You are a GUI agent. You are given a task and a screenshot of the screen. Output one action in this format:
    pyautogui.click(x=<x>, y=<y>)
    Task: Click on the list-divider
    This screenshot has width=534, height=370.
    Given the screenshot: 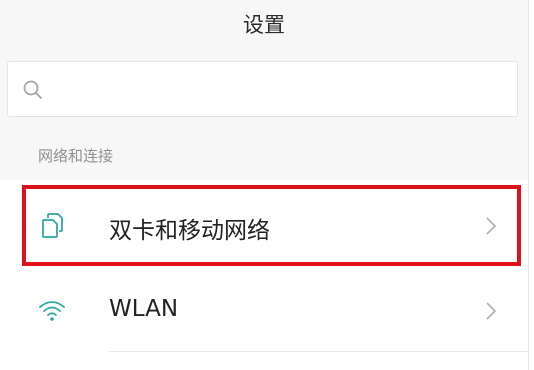 What is the action you would take?
    pyautogui.click(x=318, y=351)
    